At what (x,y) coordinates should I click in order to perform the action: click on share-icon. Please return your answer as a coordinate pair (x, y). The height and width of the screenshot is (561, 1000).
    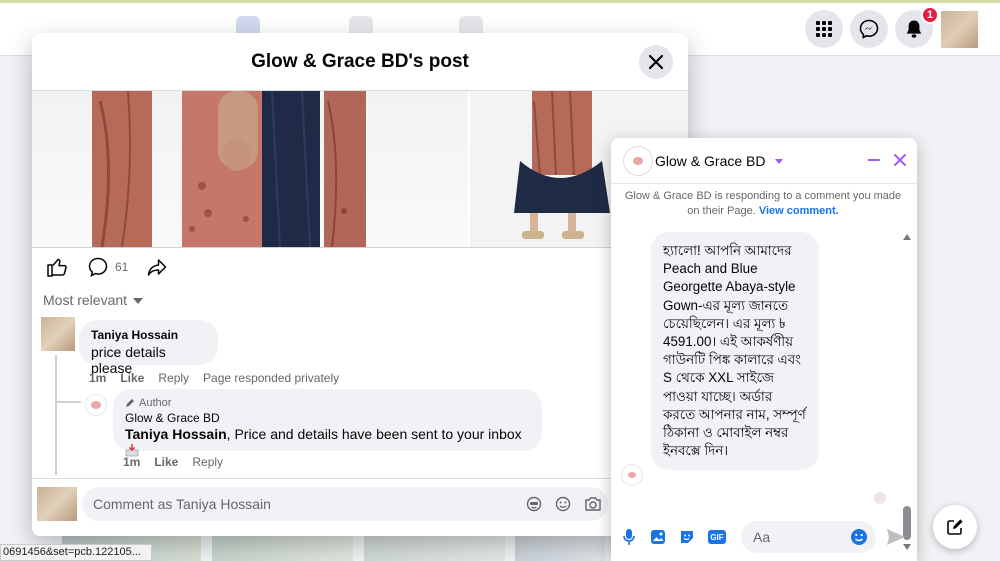
    Looking at the image, I should click on (157, 267).